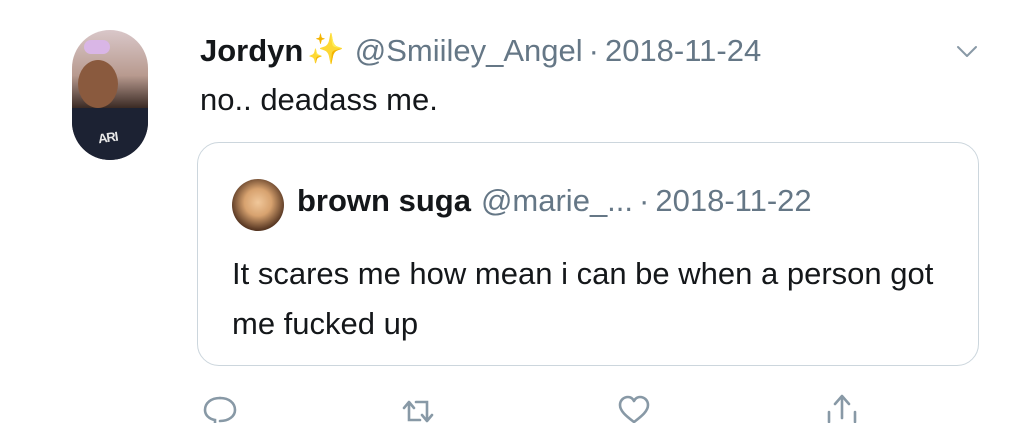 The height and width of the screenshot is (423, 1024). Describe the element at coordinates (512, 406) in the screenshot. I see `tweet-actions` at that location.